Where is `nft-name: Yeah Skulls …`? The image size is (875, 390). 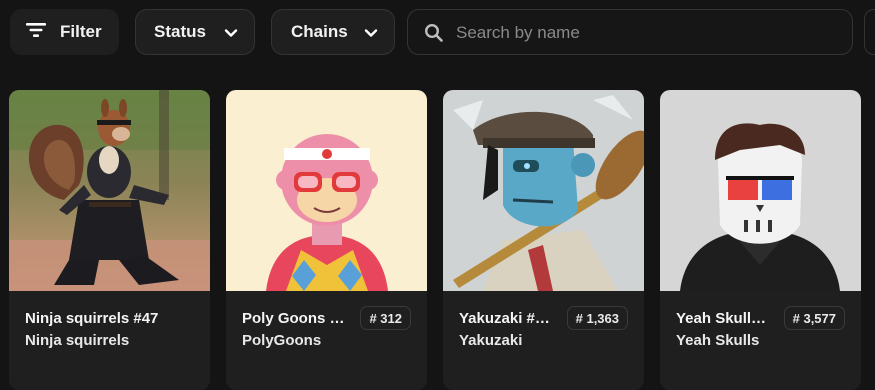
nft-name: Yeah Skulls … is located at coordinates (724, 318).